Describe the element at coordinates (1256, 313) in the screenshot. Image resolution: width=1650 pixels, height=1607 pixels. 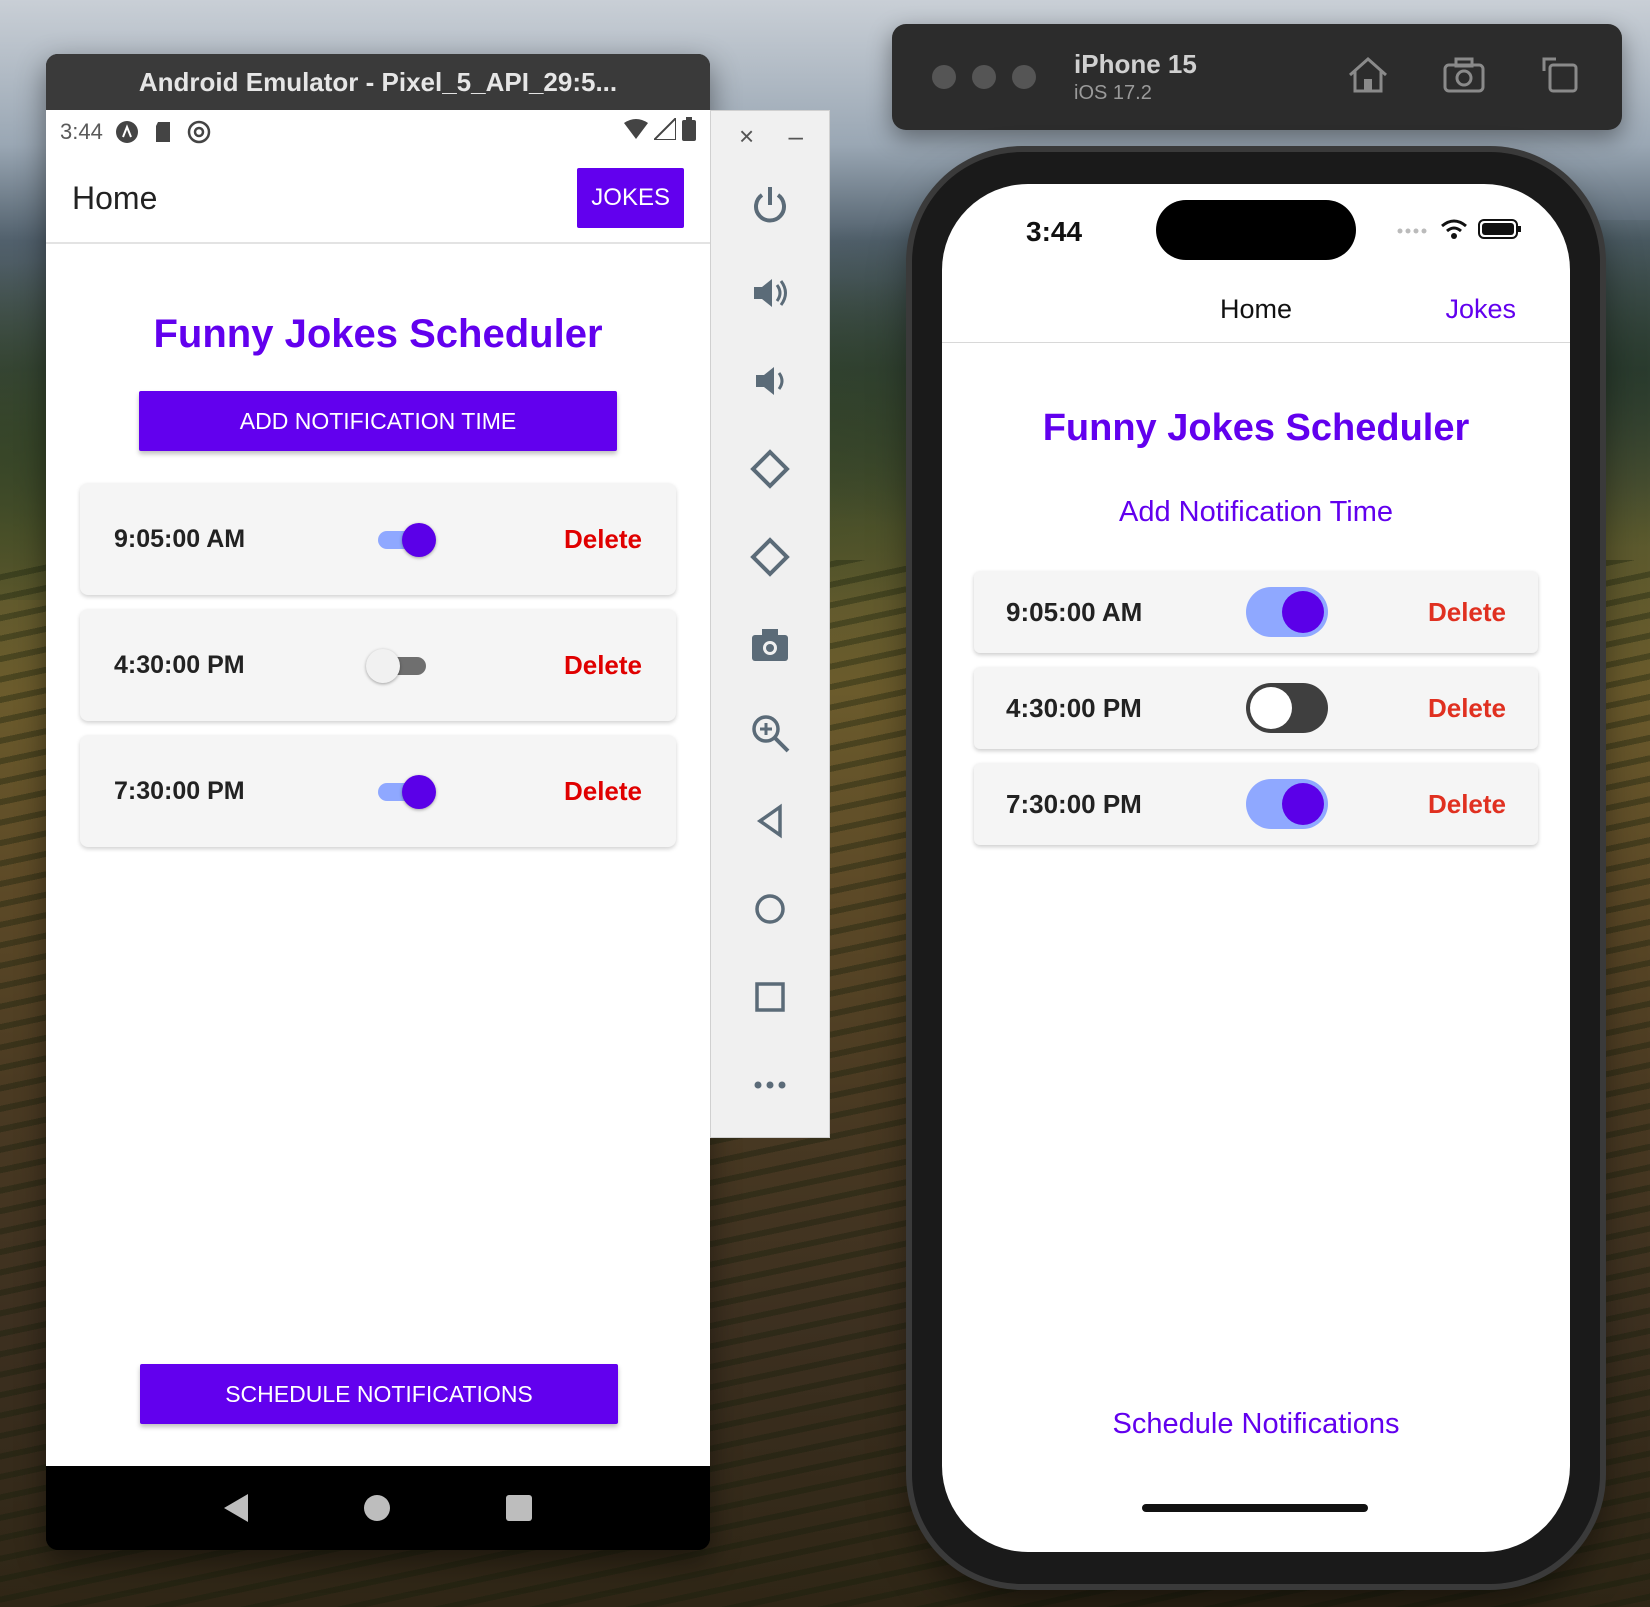
I see `ios-nav-bar: Home Jokes` at that location.